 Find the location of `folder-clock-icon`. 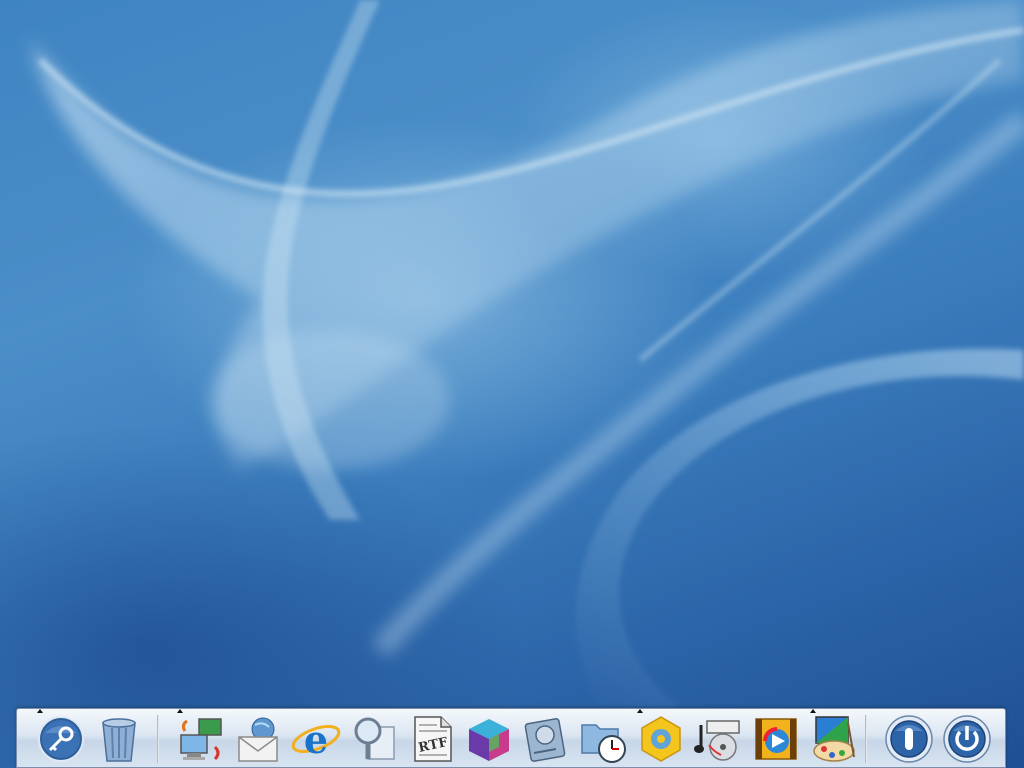

folder-clock-icon is located at coordinates (603, 743).